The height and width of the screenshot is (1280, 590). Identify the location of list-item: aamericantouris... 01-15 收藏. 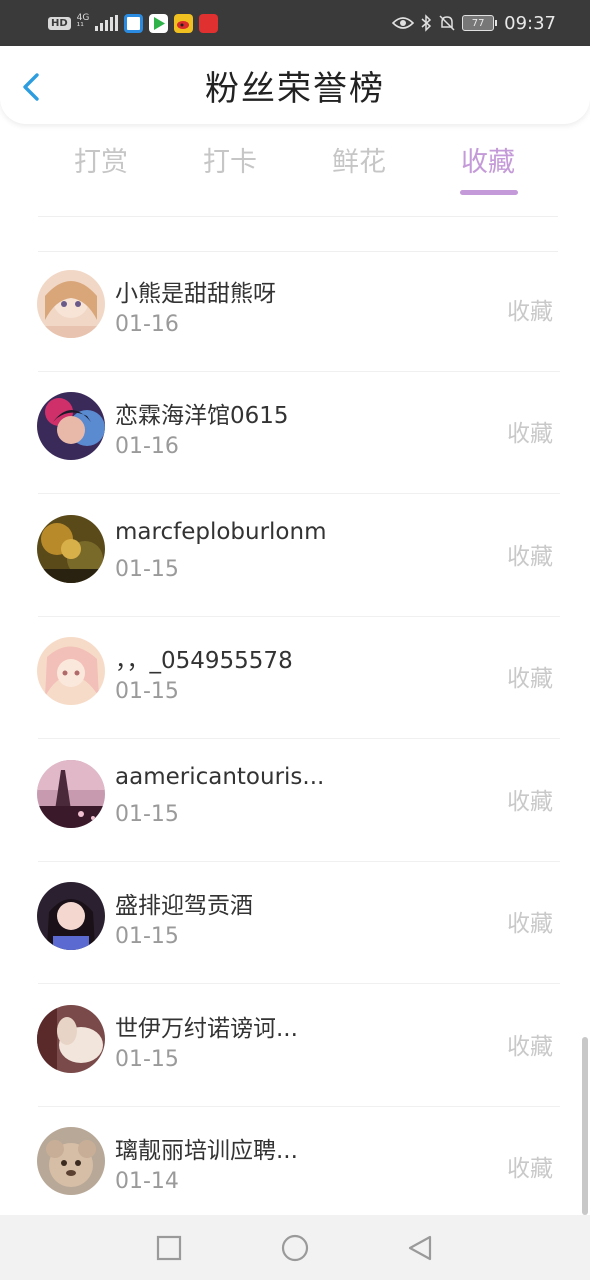
(295, 801).